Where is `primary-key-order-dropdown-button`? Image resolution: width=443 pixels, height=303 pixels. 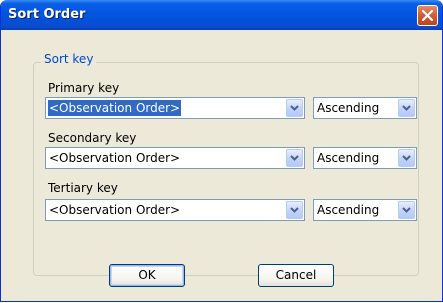 primary-key-order-dropdown-button is located at coordinates (406, 108).